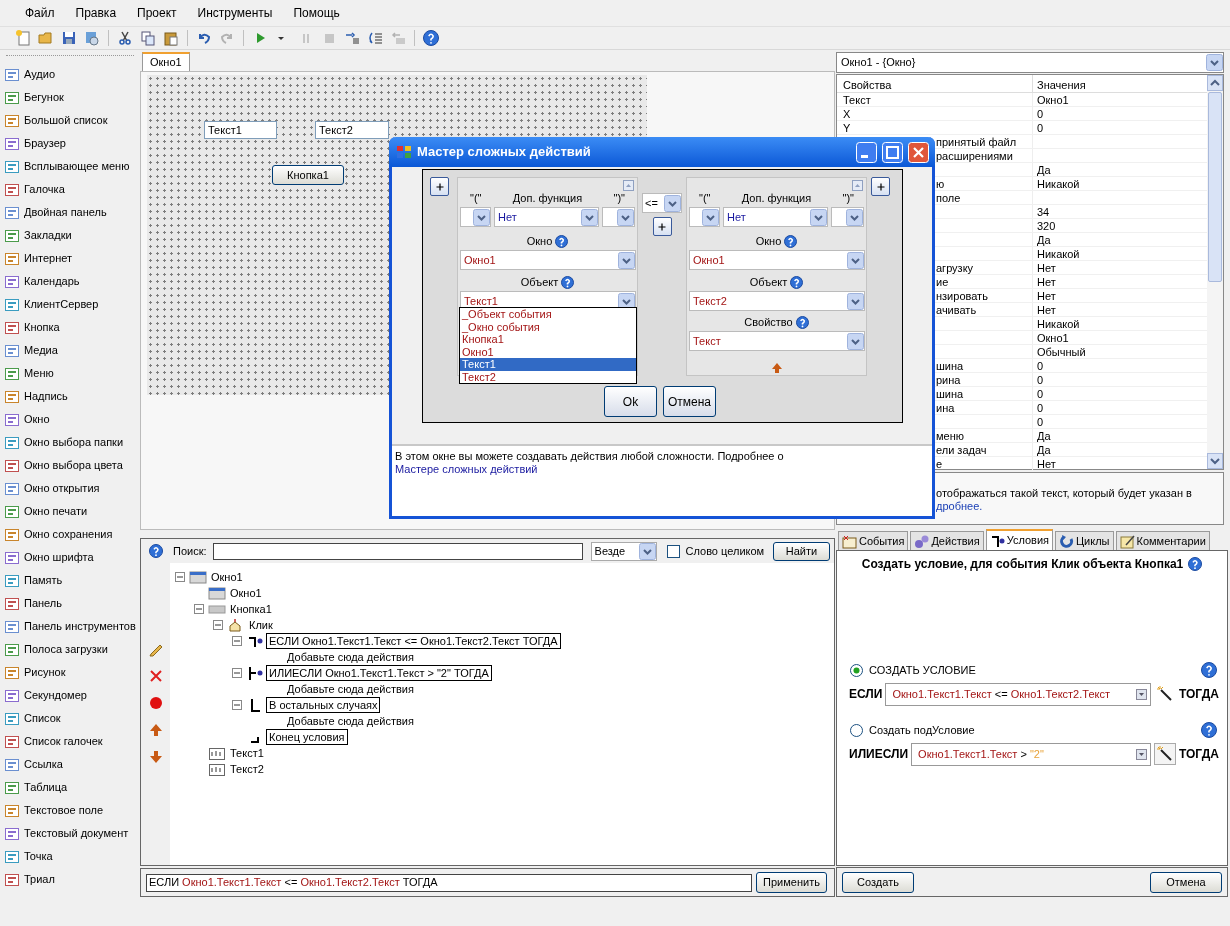 The height and width of the screenshot is (926, 1230). What do you see at coordinates (1031, 754) in the screenshot?
I see `condition-field: Окно1.Текст1.Текст > "2"` at bounding box center [1031, 754].